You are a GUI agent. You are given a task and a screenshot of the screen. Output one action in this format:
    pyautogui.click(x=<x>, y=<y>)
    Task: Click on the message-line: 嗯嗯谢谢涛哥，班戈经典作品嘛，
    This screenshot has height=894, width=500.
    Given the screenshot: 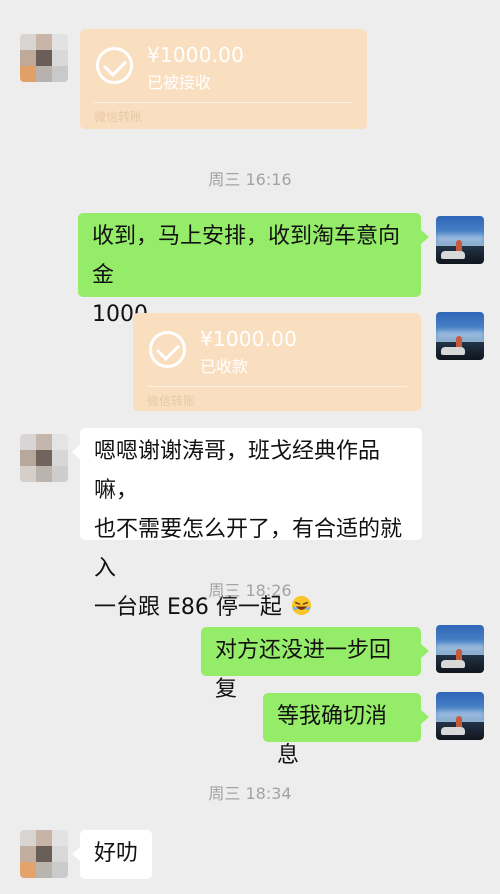 What is the action you would take?
    pyautogui.click(x=237, y=471)
    